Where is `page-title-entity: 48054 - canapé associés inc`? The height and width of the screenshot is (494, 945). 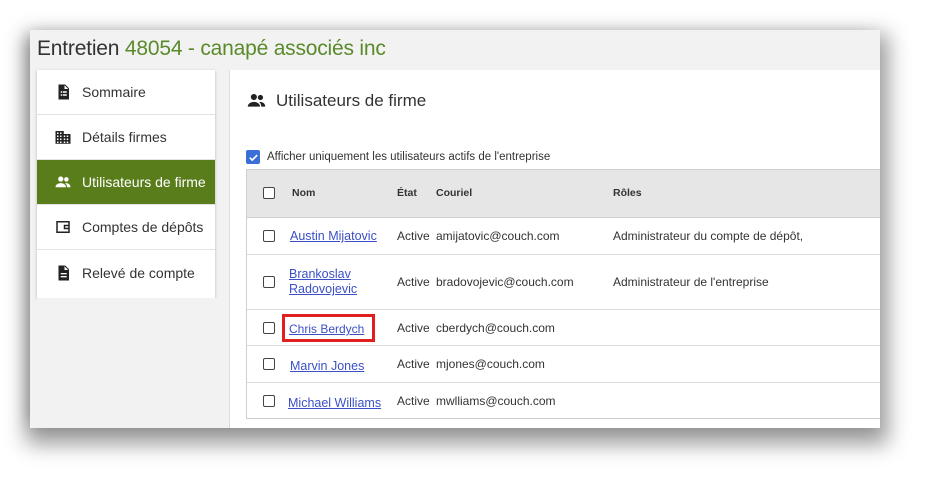 page-title-entity: 48054 - canapé associés inc is located at coordinates (255, 48).